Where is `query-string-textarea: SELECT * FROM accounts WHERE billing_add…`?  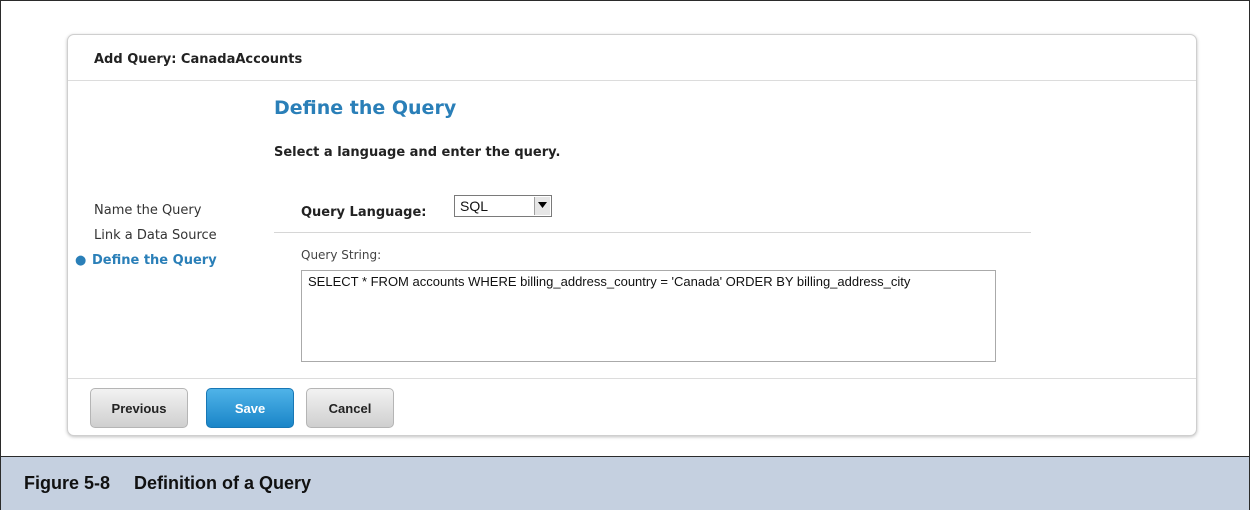 query-string-textarea: SELECT * FROM accounts WHERE billing_add… is located at coordinates (648, 316).